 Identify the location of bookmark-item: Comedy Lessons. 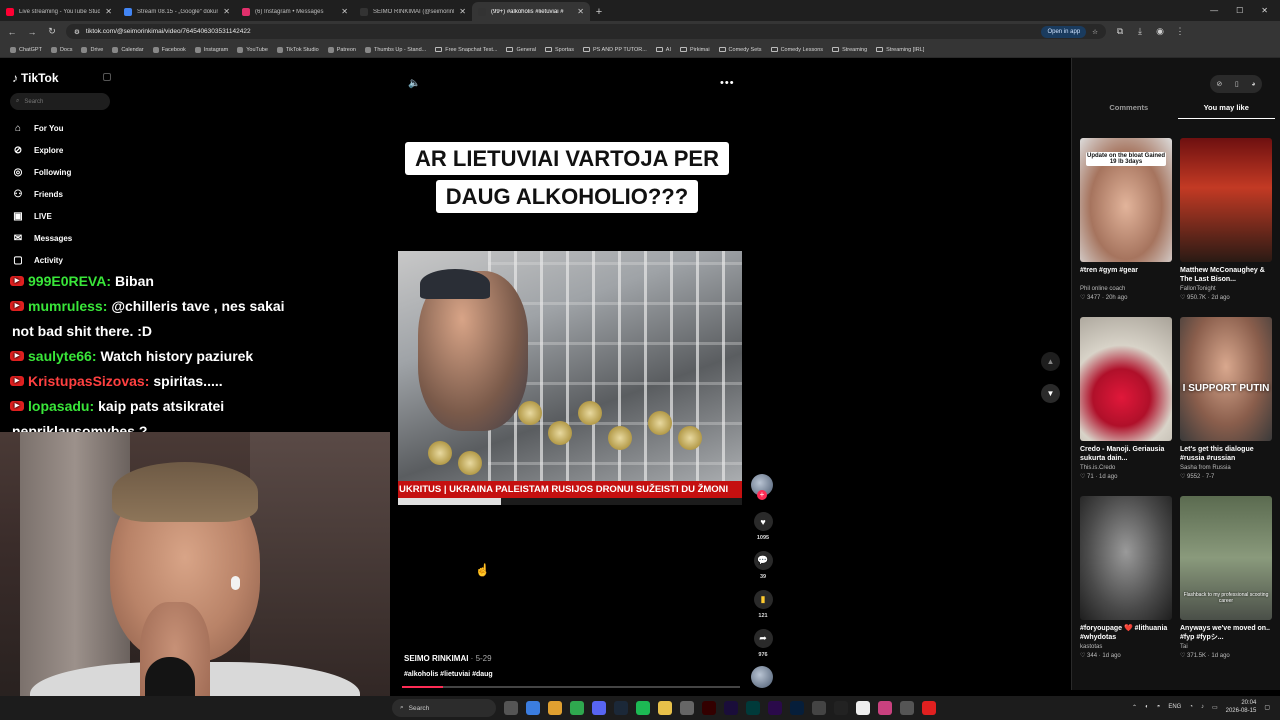
(796, 50).